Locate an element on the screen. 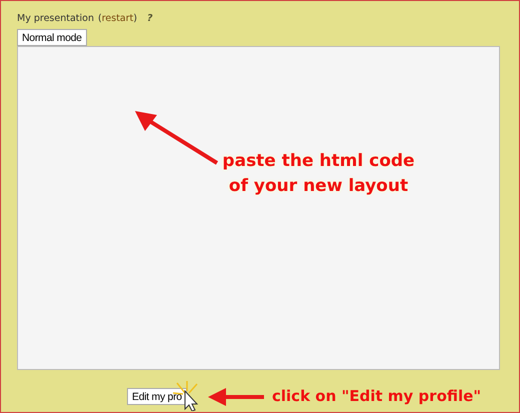 This screenshot has width=520, height=413. help-icon: ? is located at coordinates (150, 18).